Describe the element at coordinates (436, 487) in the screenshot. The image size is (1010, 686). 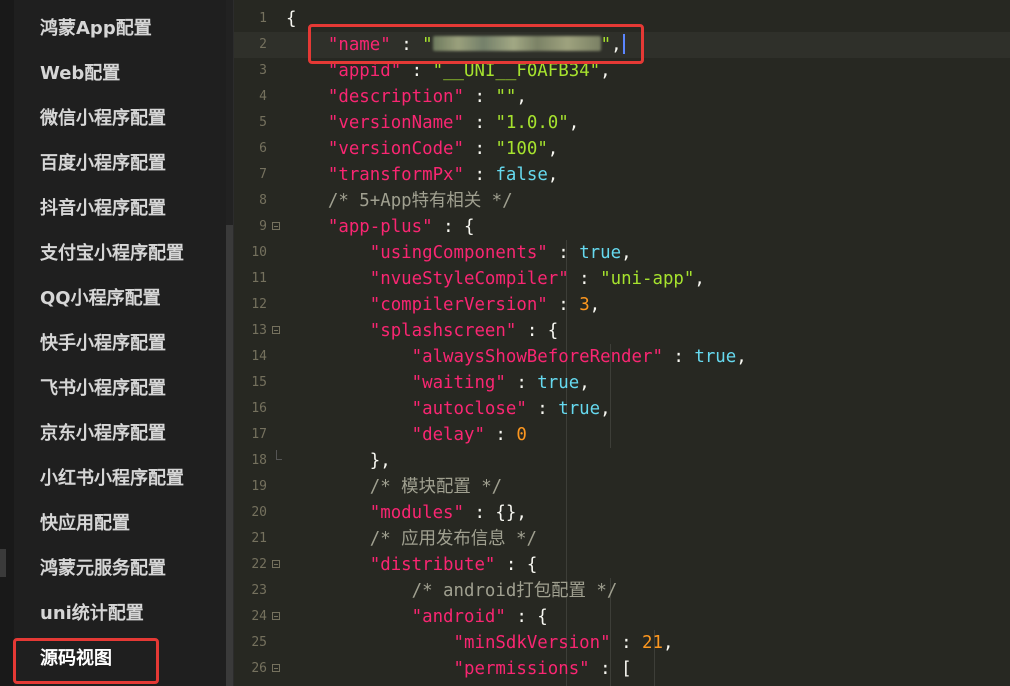
I see `code-token: /* 模块配置 */` at that location.